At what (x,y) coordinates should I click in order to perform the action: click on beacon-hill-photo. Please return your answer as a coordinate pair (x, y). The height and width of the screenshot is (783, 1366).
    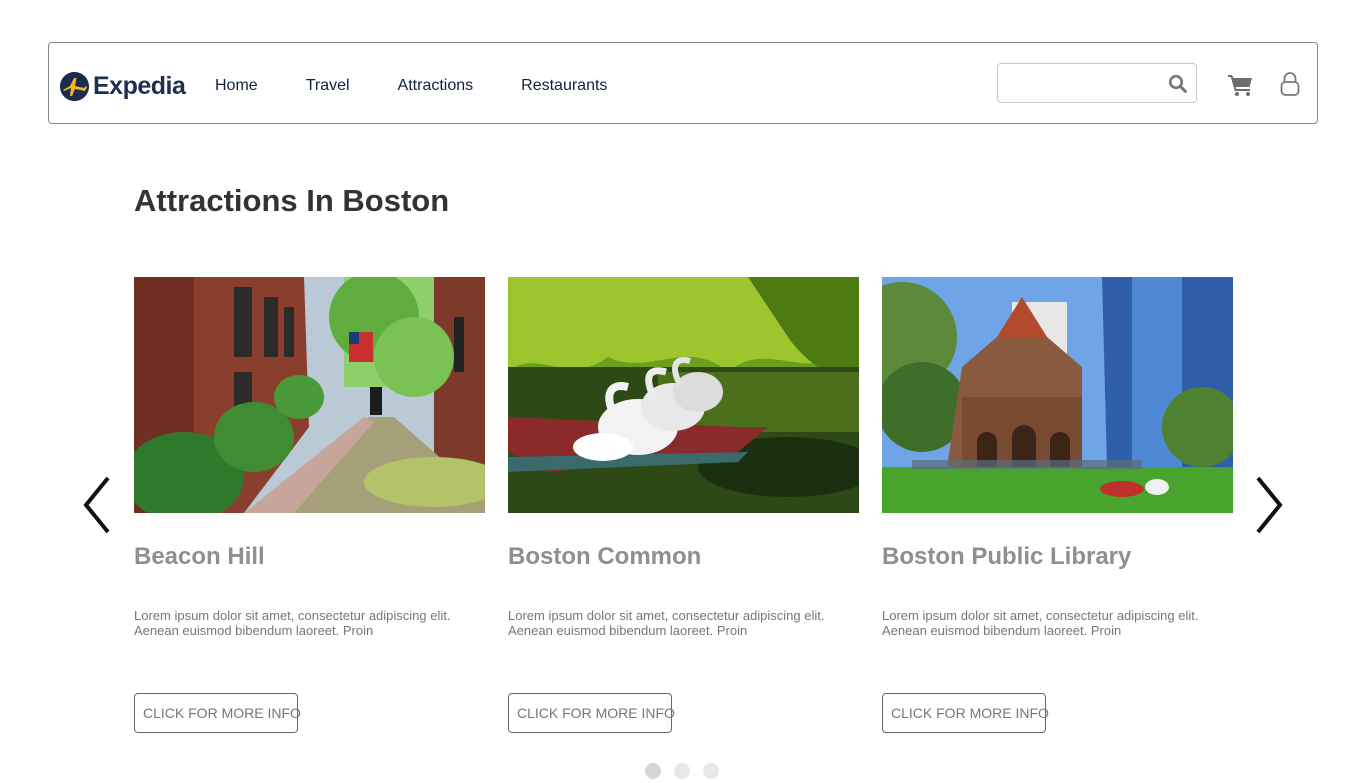
    Looking at the image, I should click on (309, 395).